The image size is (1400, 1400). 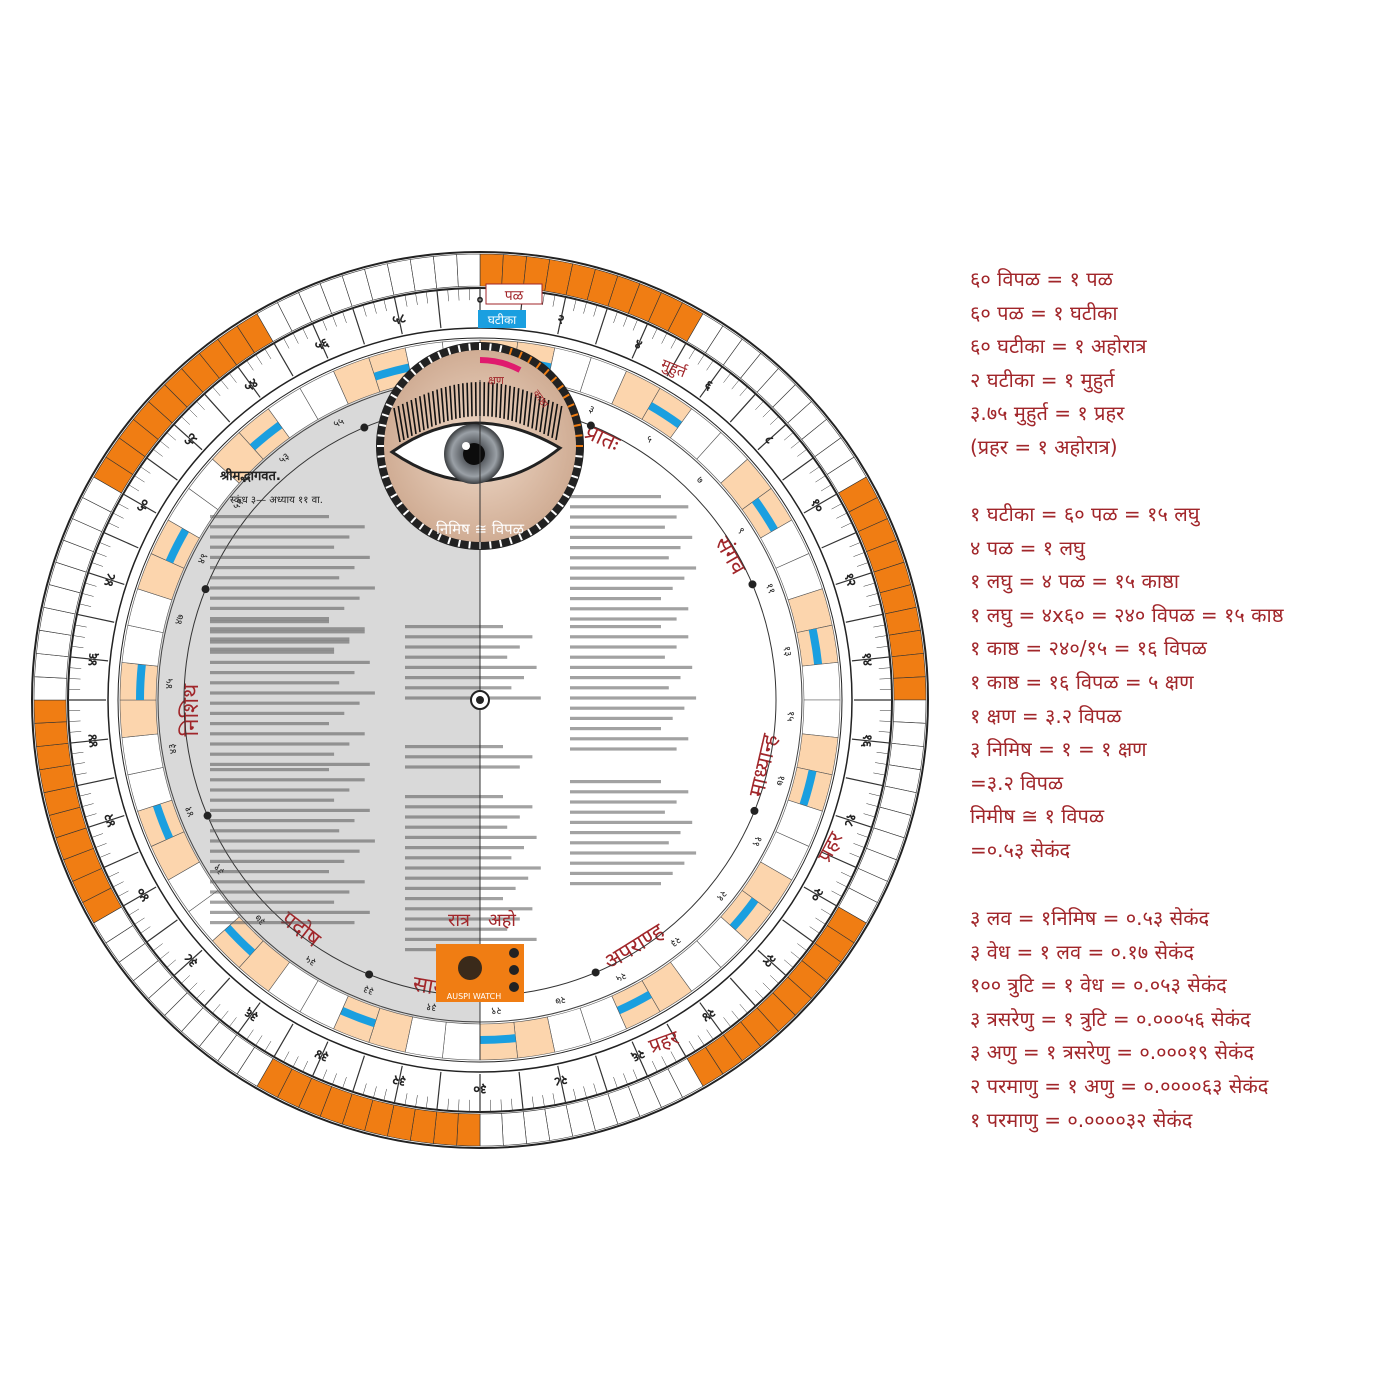 I want to click on equation-line: ३.७५ मुहुर्त = १ प्रहर, so click(x=1047, y=413).